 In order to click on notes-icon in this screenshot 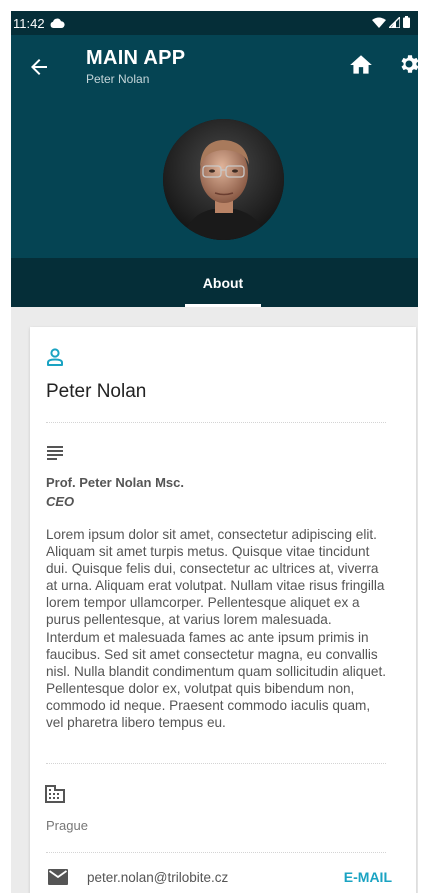, I will do `click(55, 453)`.